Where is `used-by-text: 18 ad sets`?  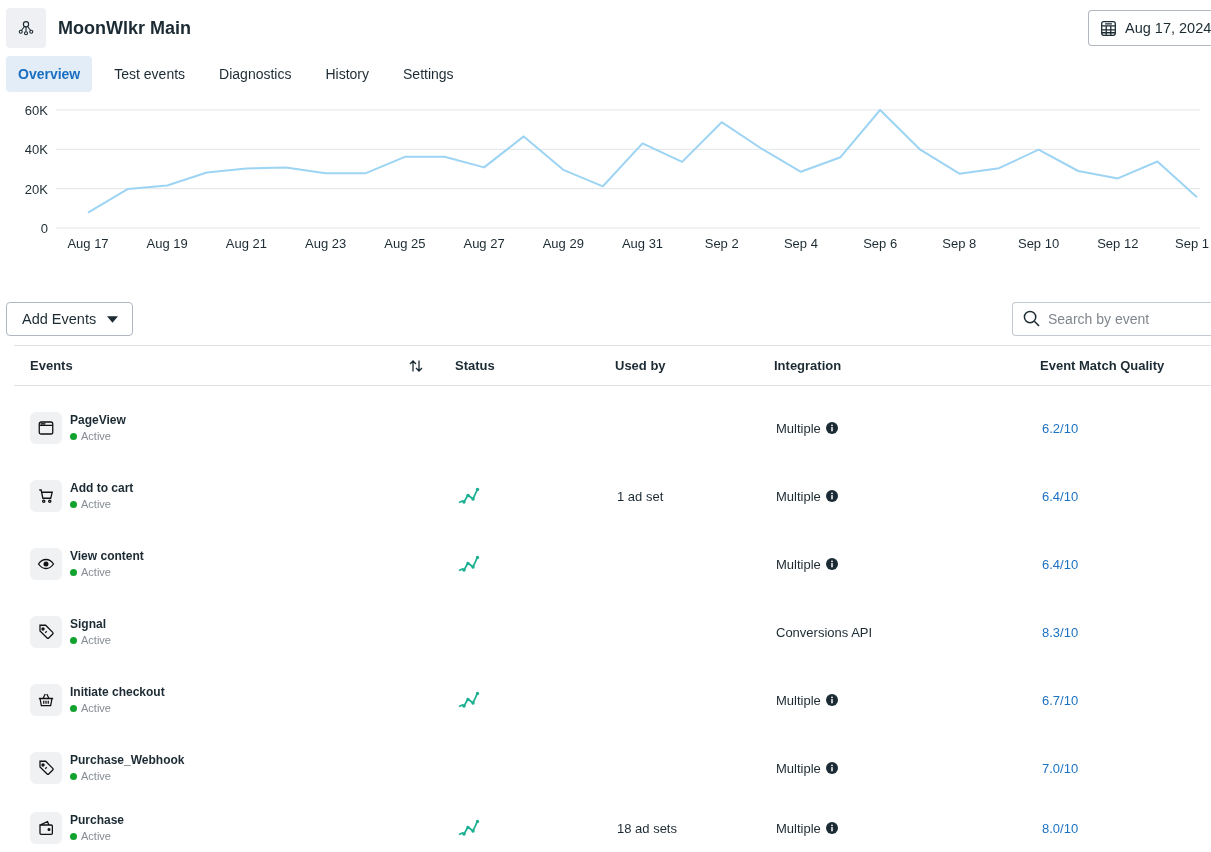 used-by-text: 18 ad sets is located at coordinates (647, 828).